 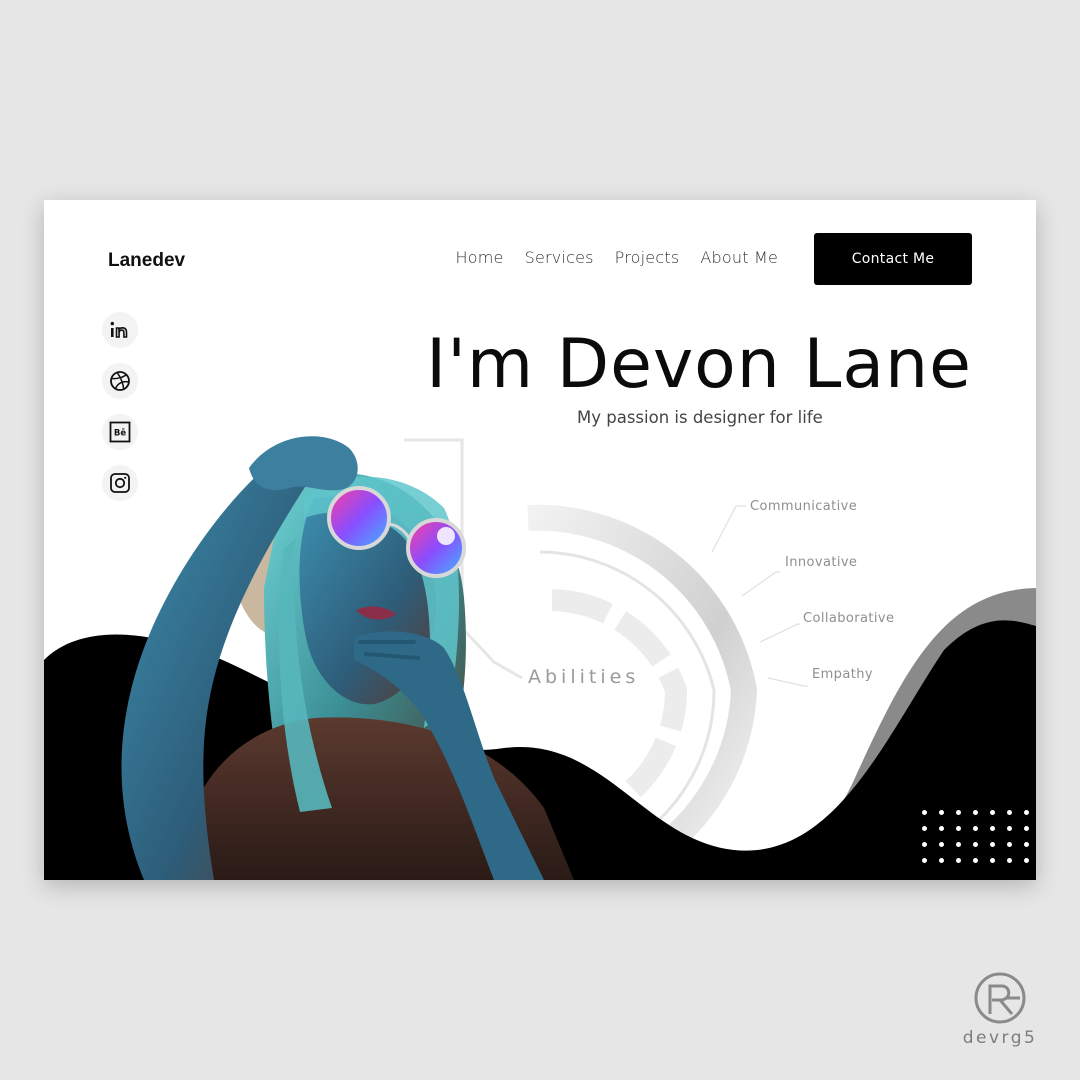 I want to click on watermark-logo-icon, so click(x=1000, y=998).